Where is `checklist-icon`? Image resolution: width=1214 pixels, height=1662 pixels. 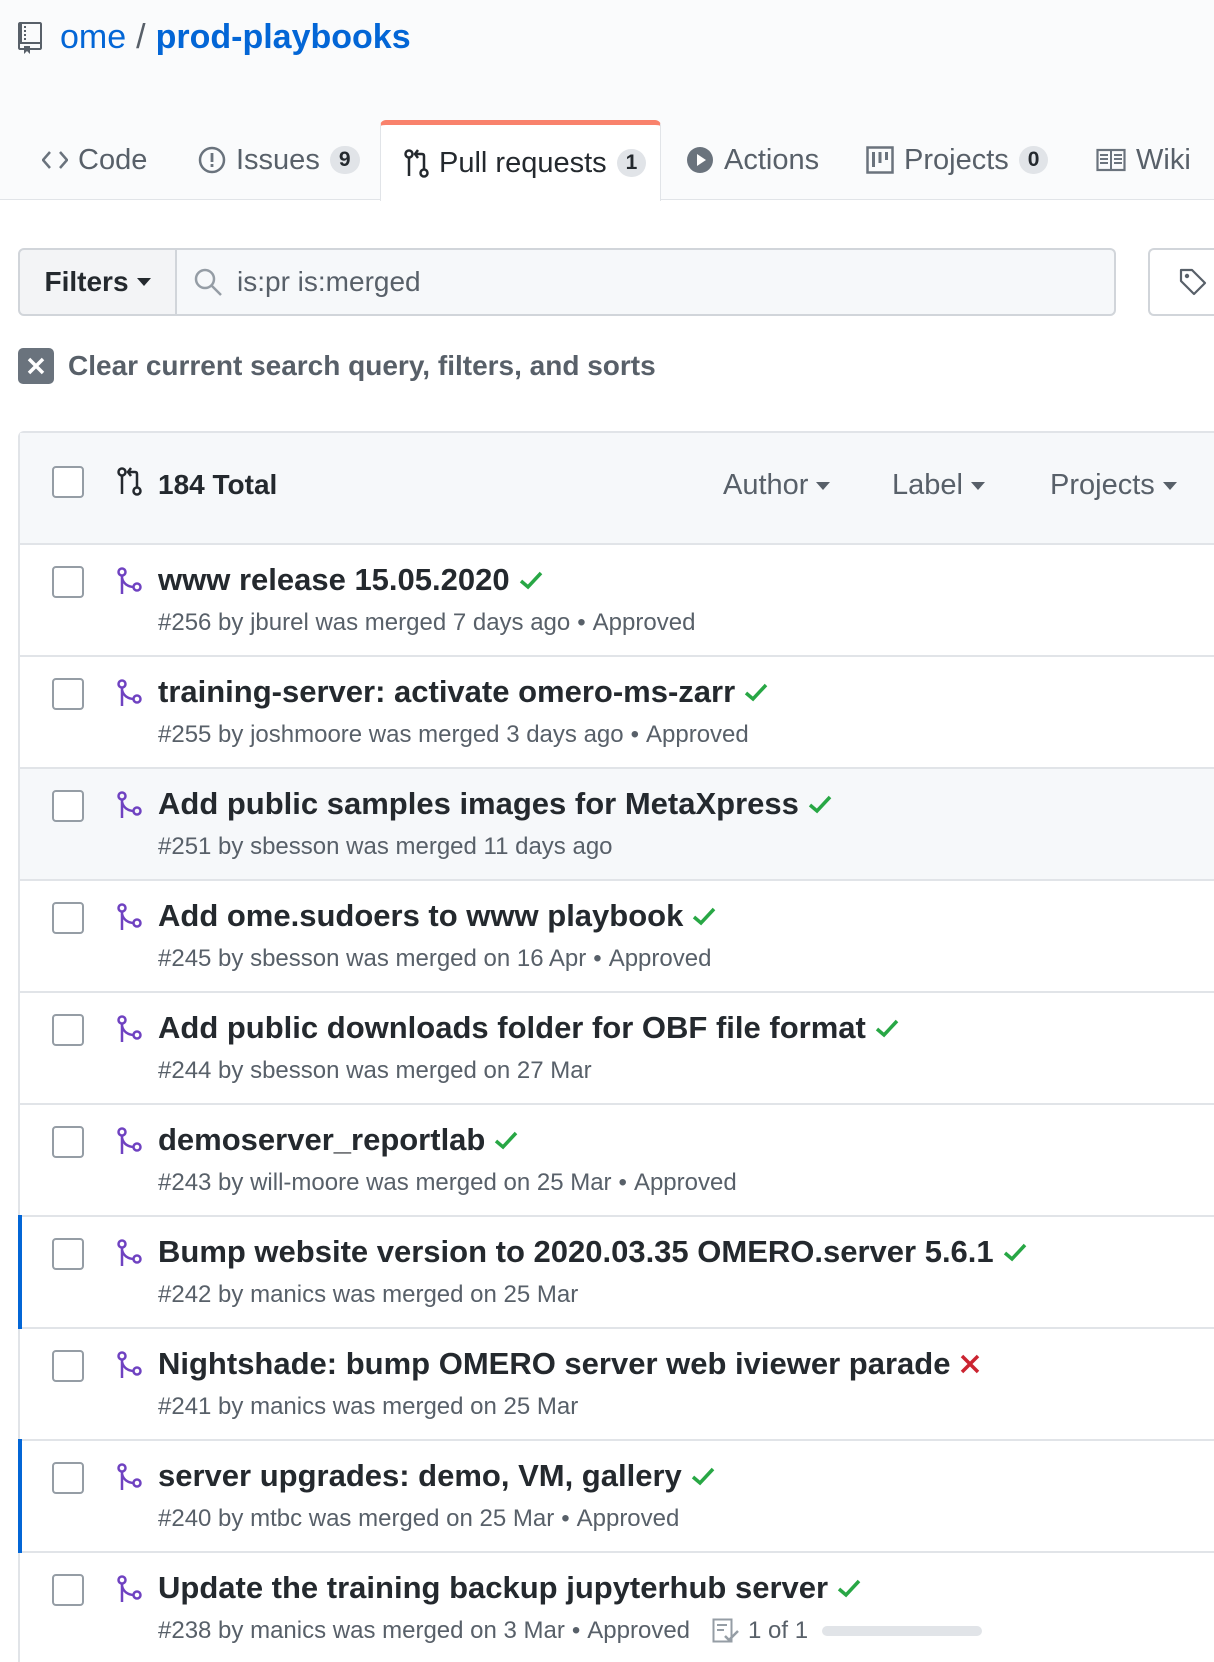
checklist-icon is located at coordinates (726, 1631).